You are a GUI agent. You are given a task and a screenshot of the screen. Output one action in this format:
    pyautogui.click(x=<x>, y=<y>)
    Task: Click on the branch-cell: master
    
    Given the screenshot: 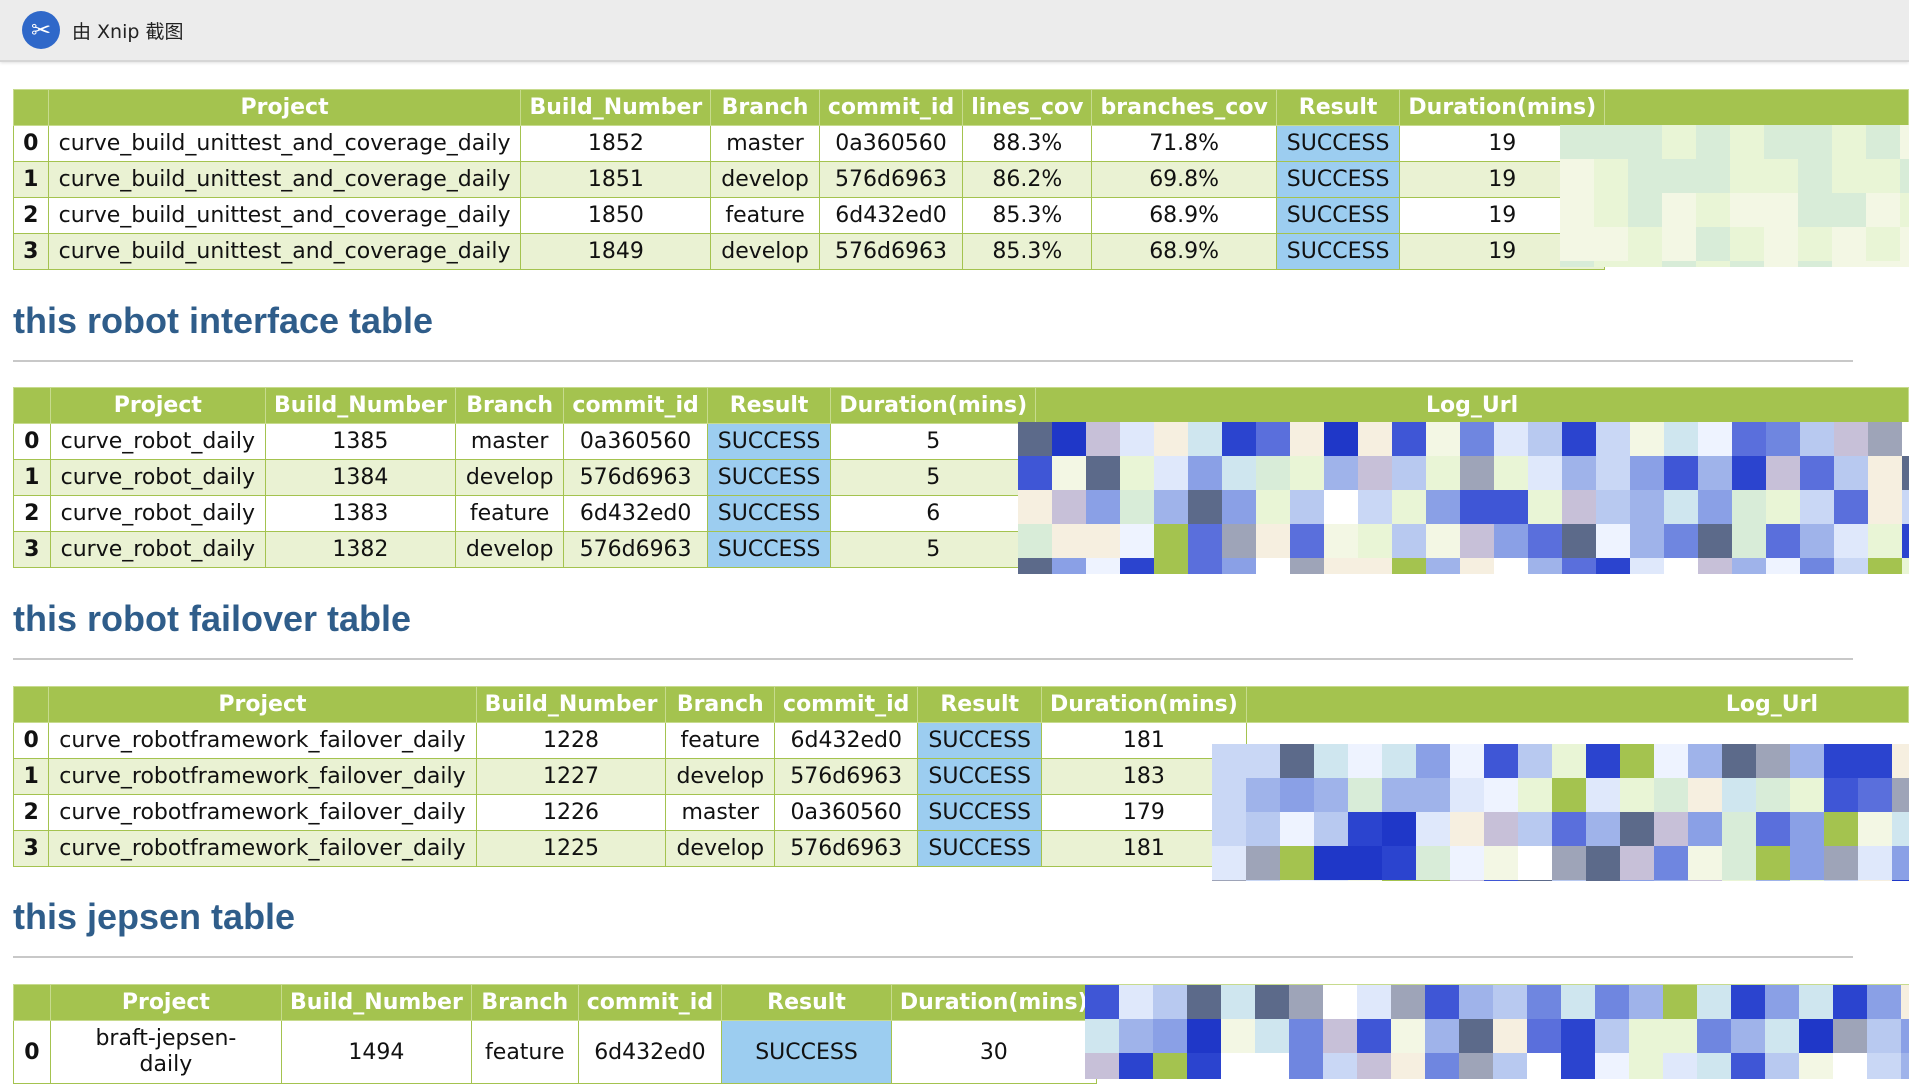 What is the action you would take?
    pyautogui.click(x=509, y=441)
    